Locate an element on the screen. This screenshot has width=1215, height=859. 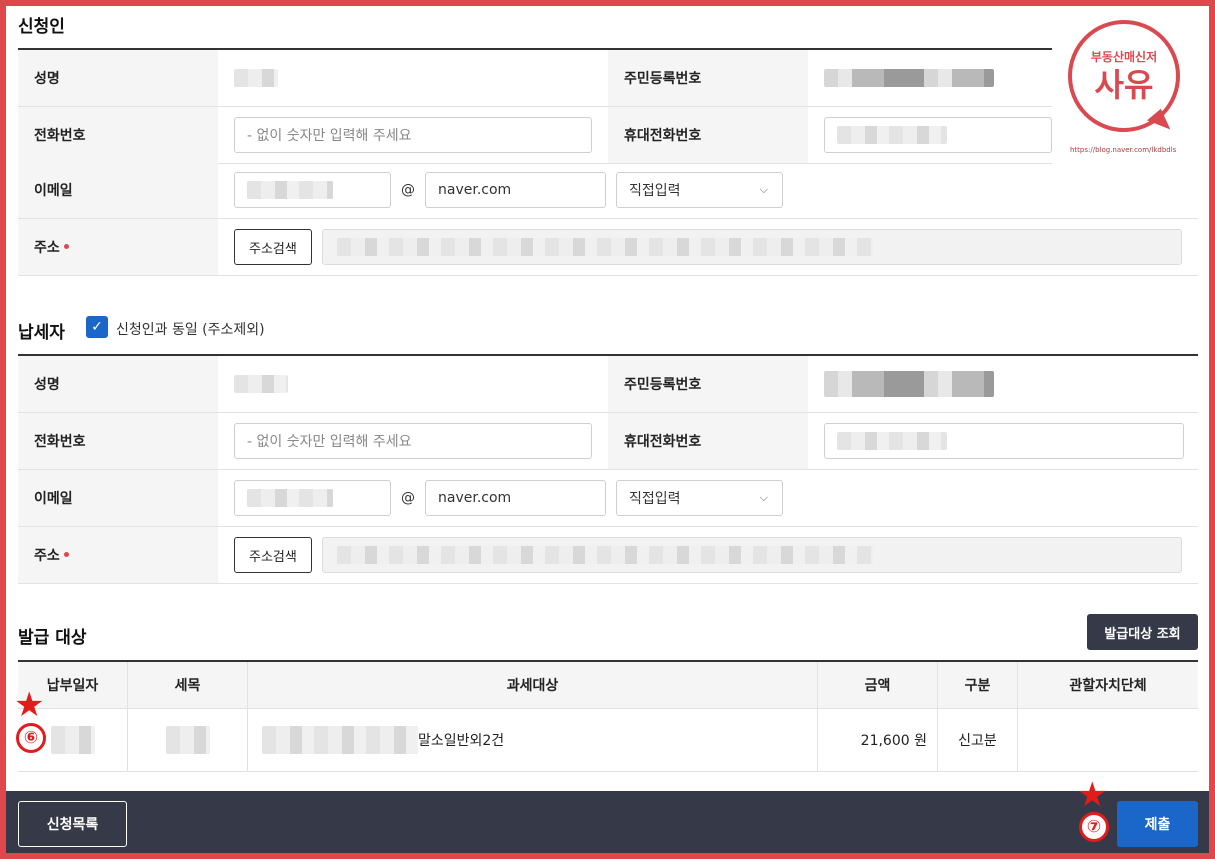
applicant-mobile-input is located at coordinates (938, 135).